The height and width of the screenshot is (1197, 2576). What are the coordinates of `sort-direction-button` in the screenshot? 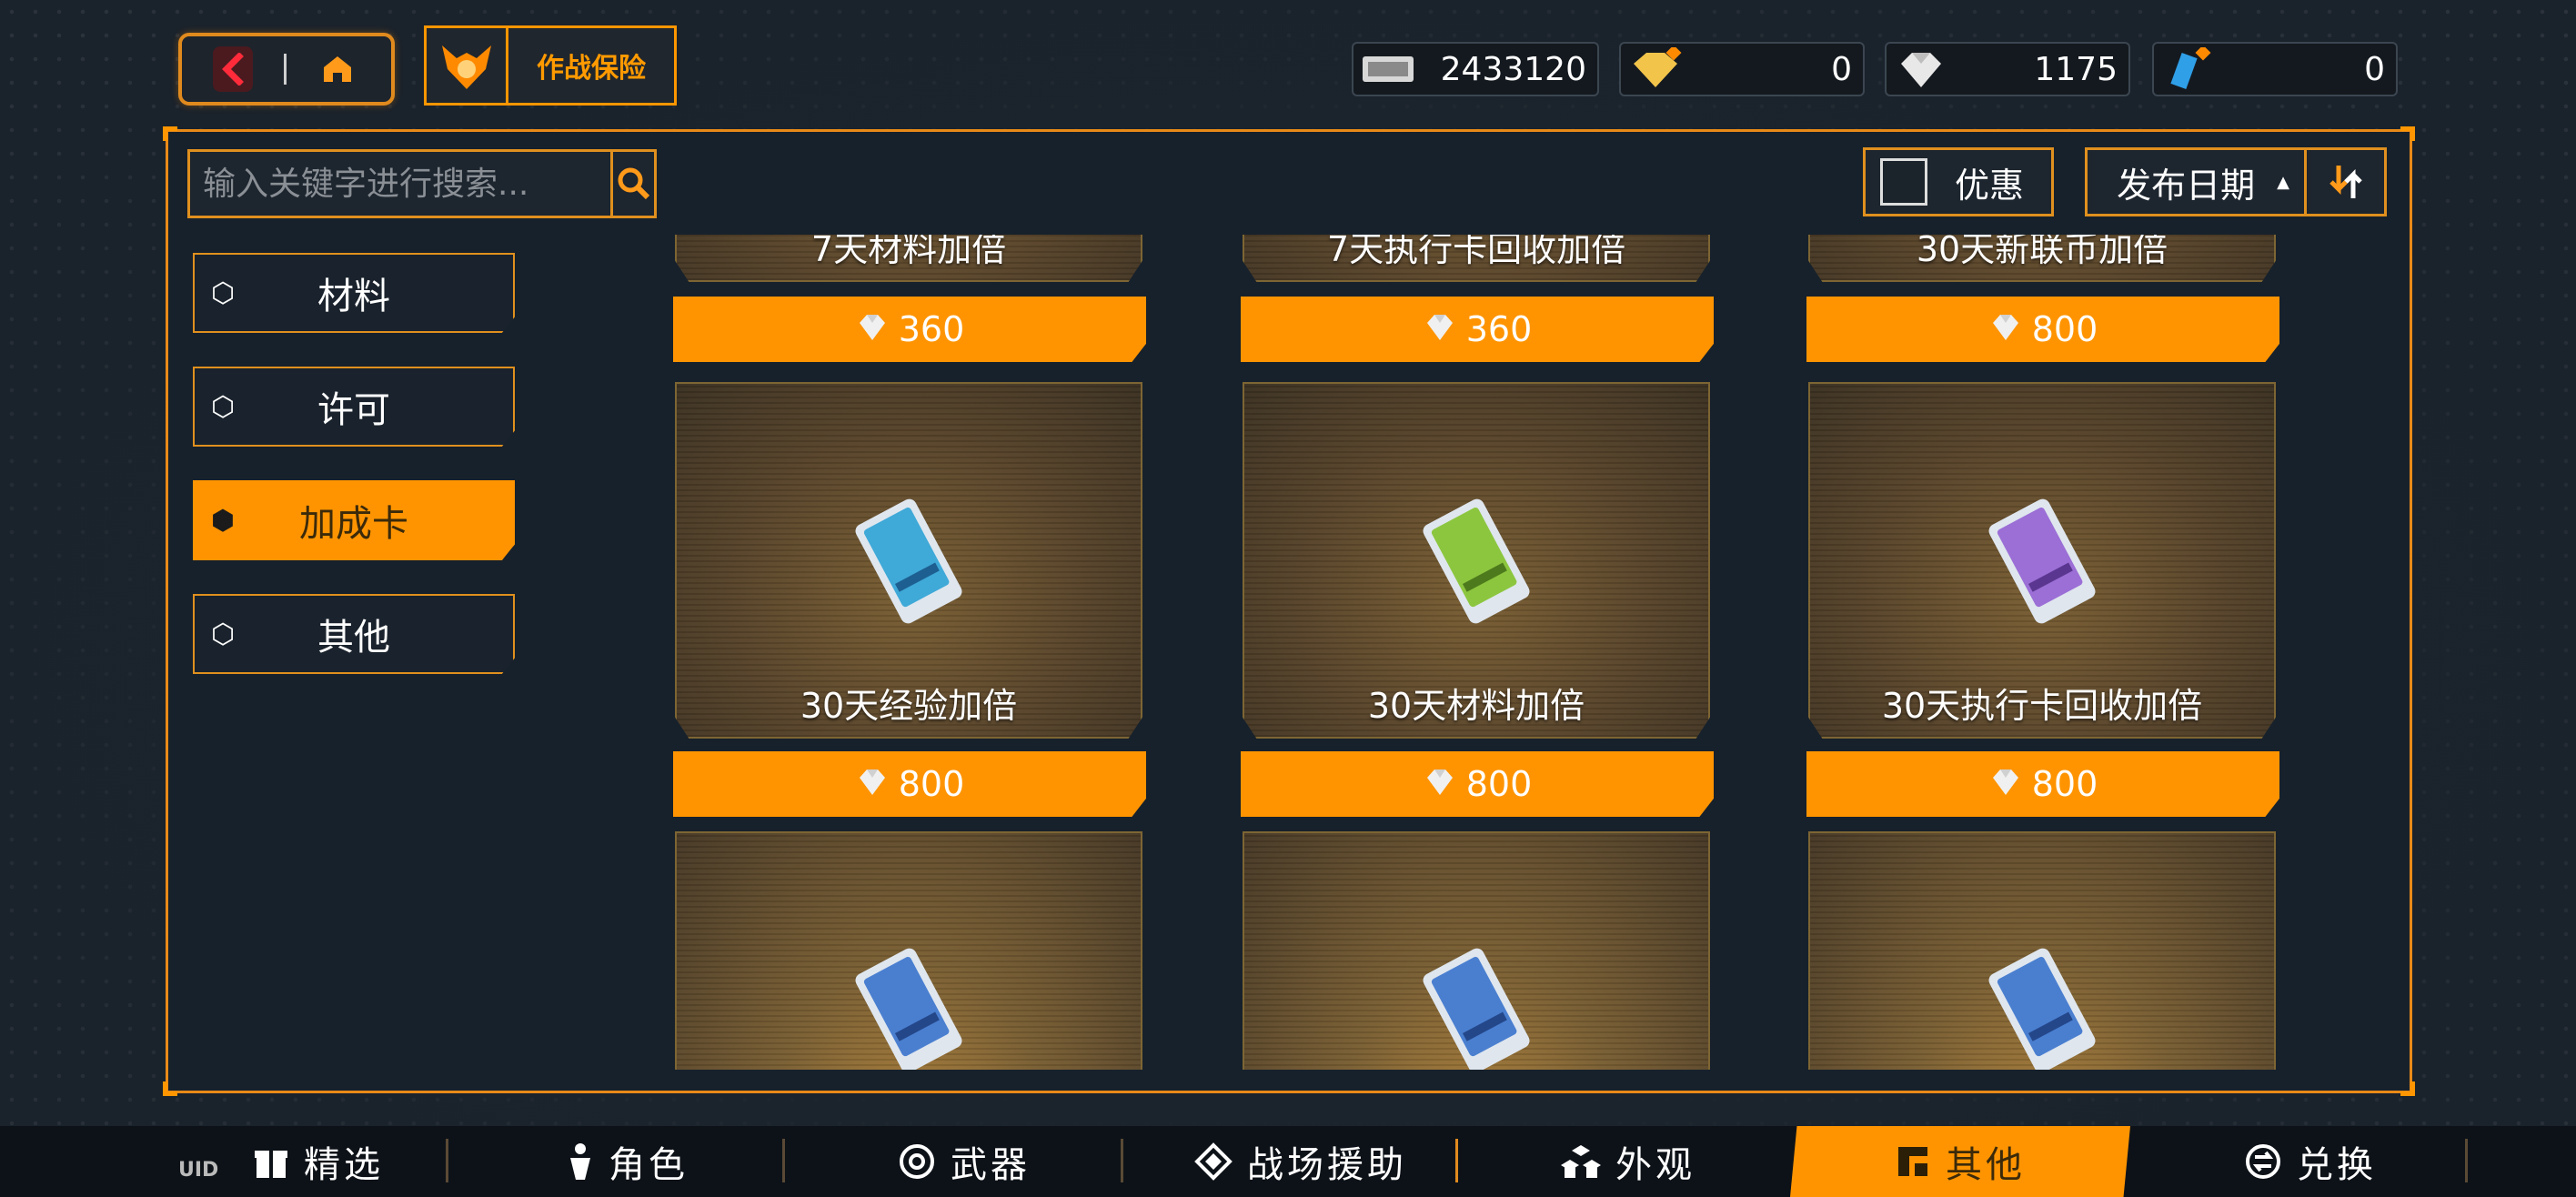 It's located at (2344, 182).